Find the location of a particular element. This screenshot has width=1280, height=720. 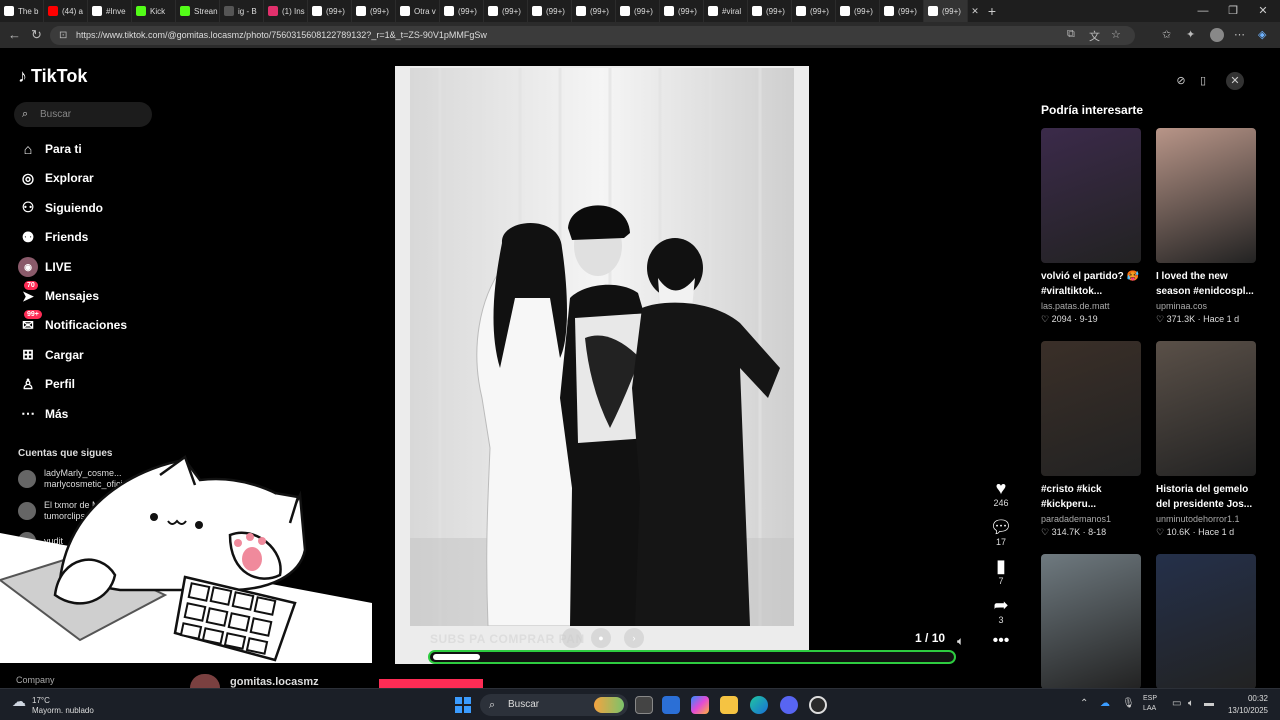

share-button: ➦ 3 is located at coordinates (1001, 610).